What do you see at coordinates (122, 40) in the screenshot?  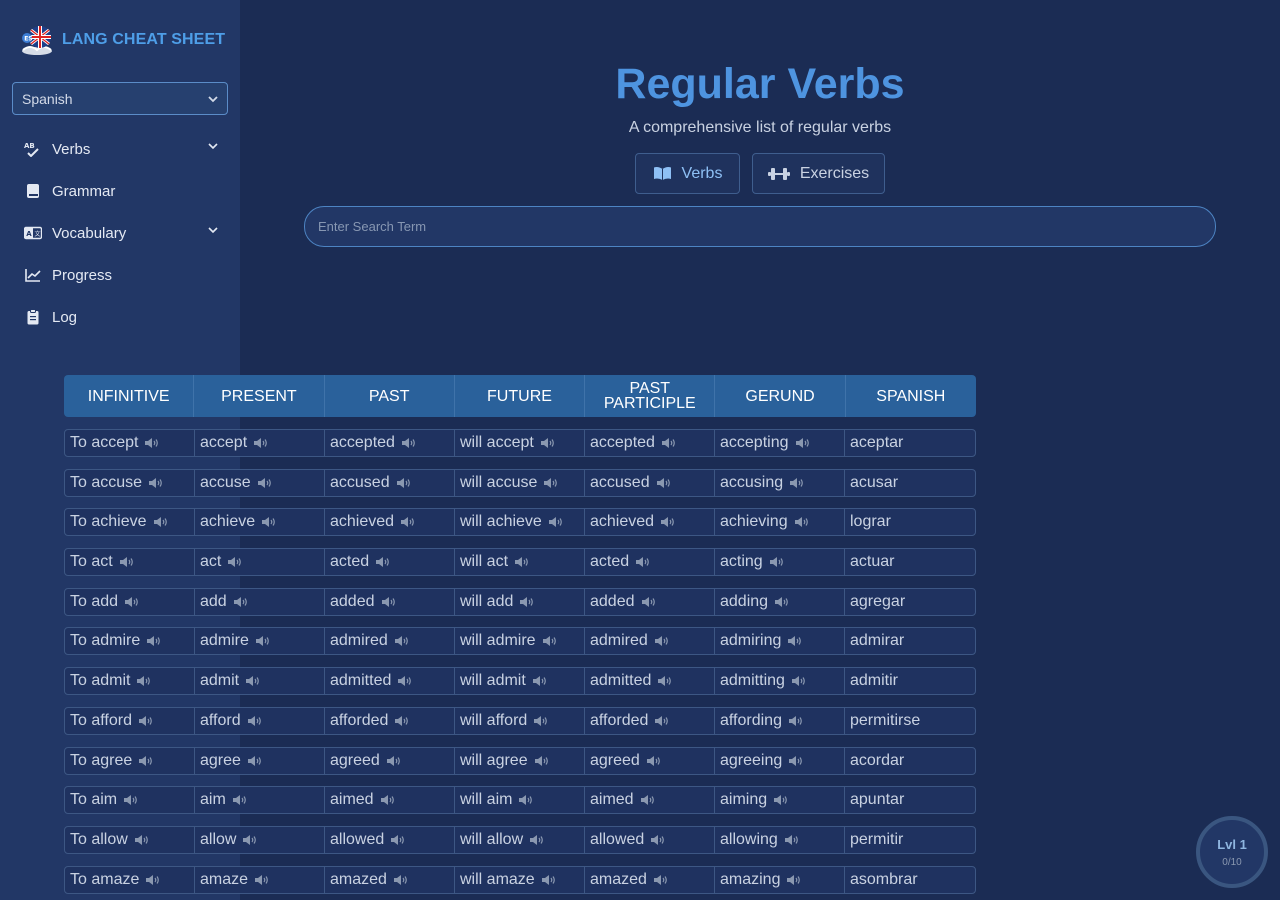 I see `brand: ES LANG CHEAT SHEET` at bounding box center [122, 40].